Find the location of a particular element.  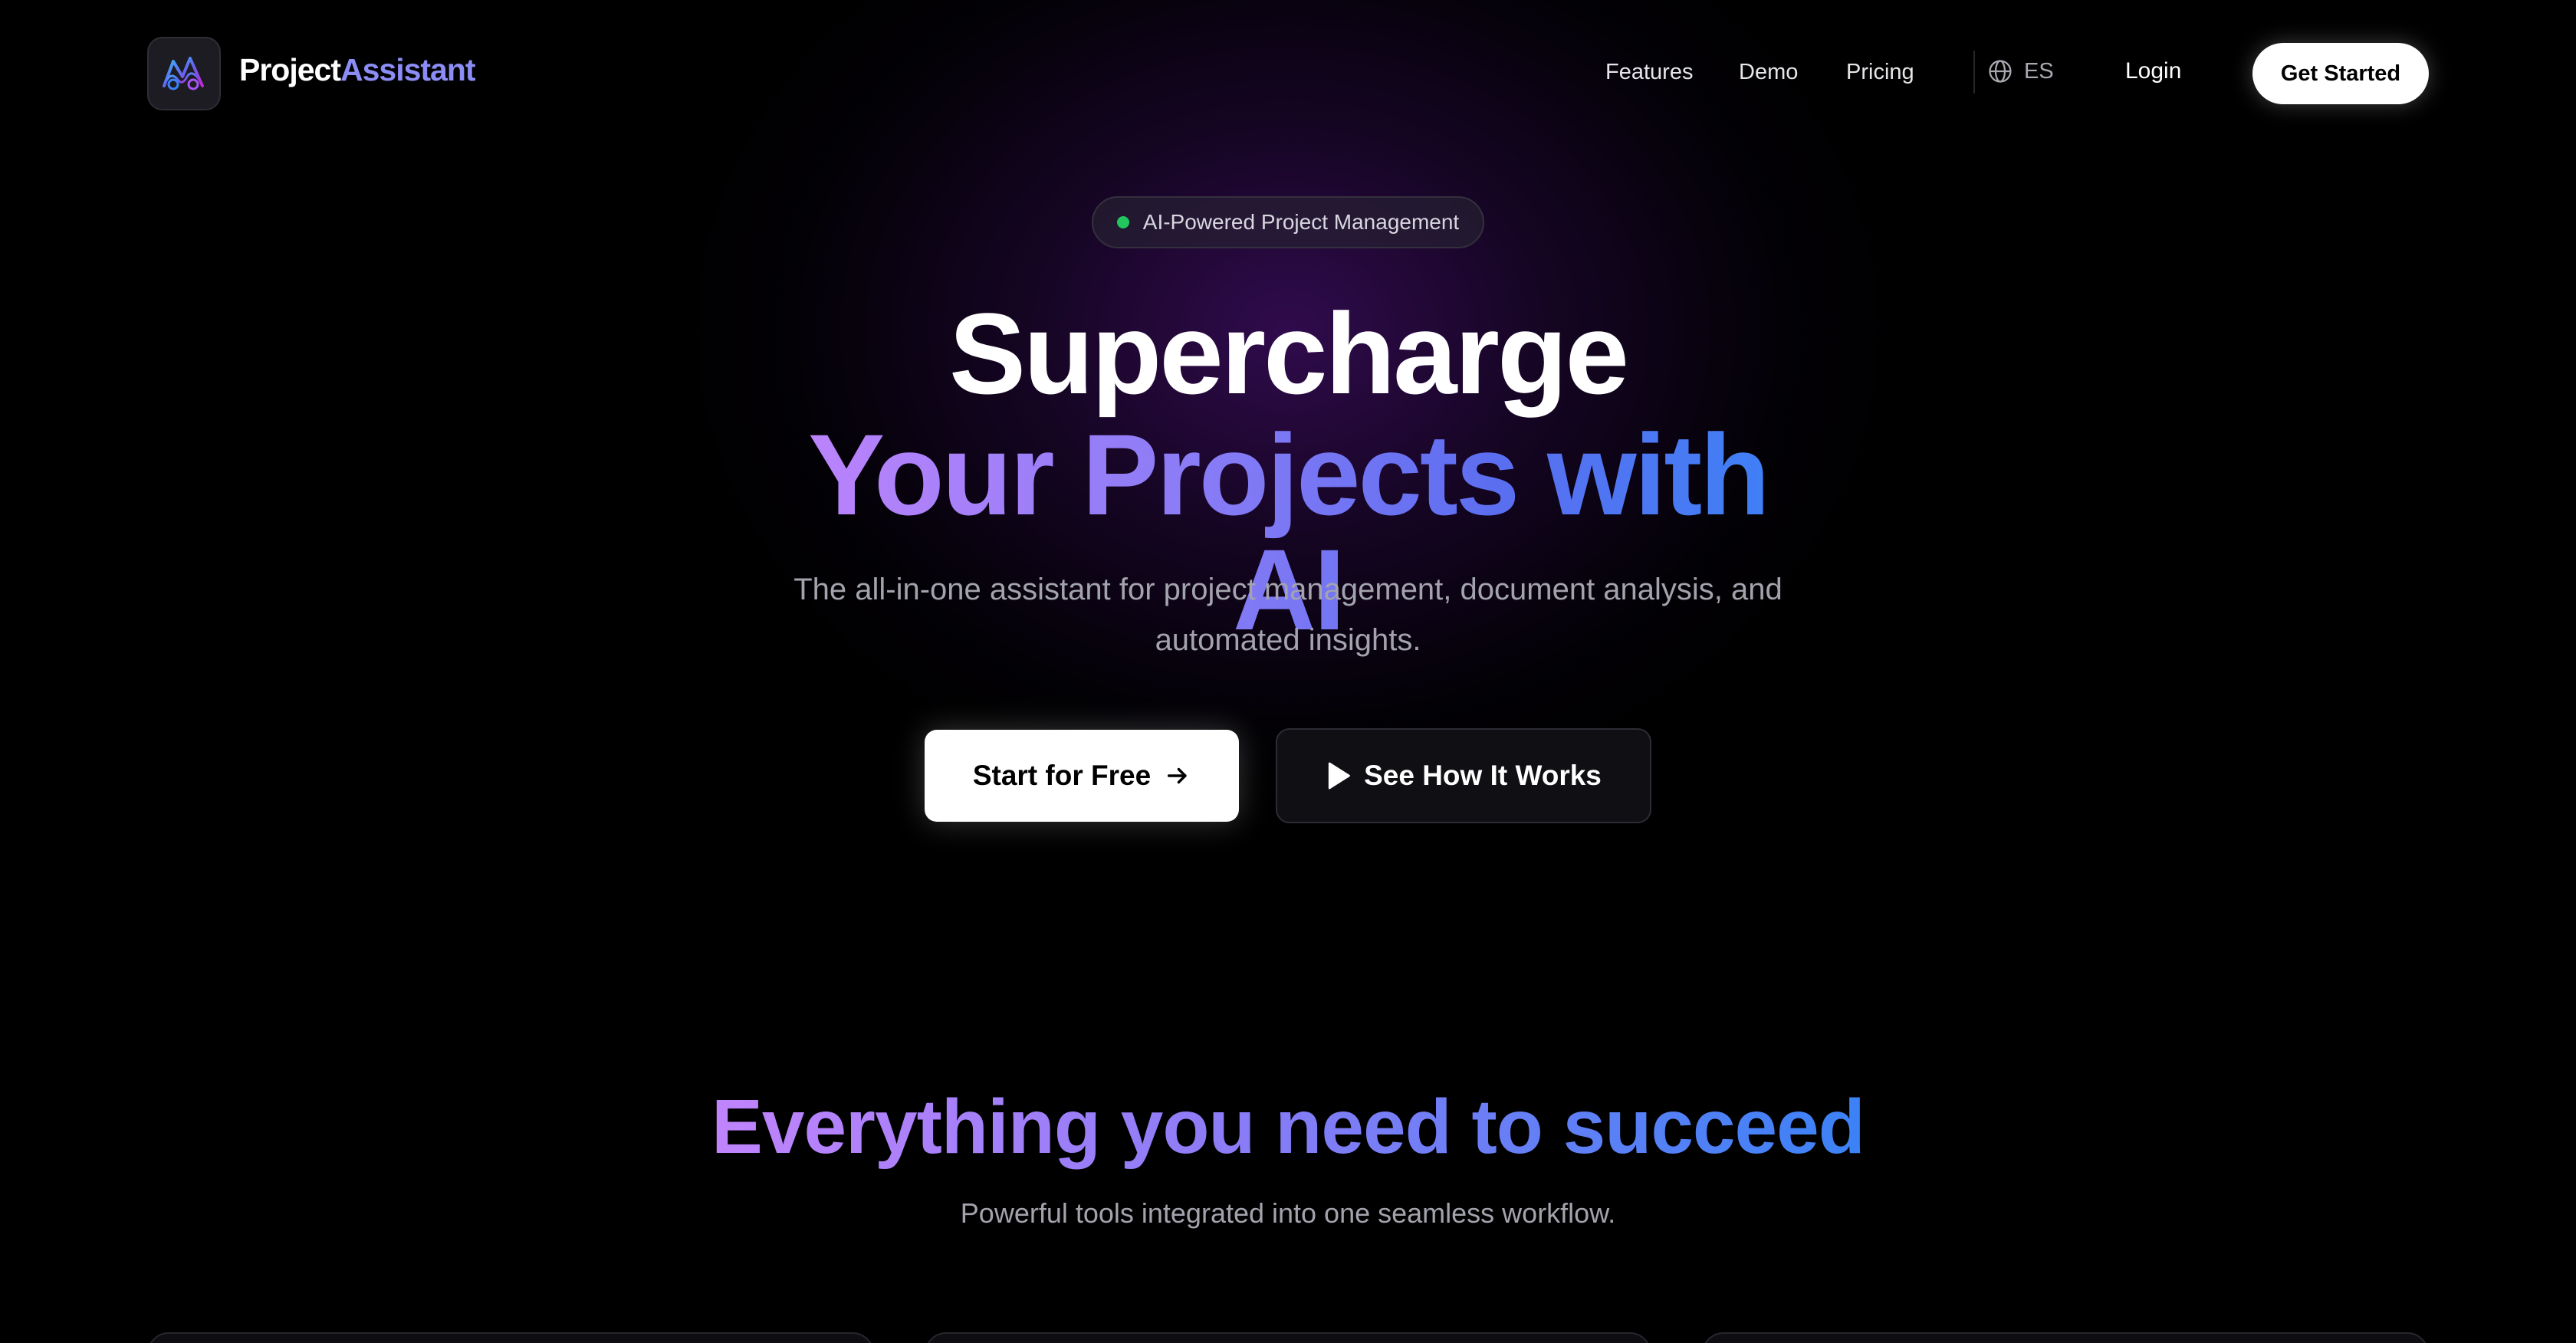

logo-icon is located at coordinates (184, 74).